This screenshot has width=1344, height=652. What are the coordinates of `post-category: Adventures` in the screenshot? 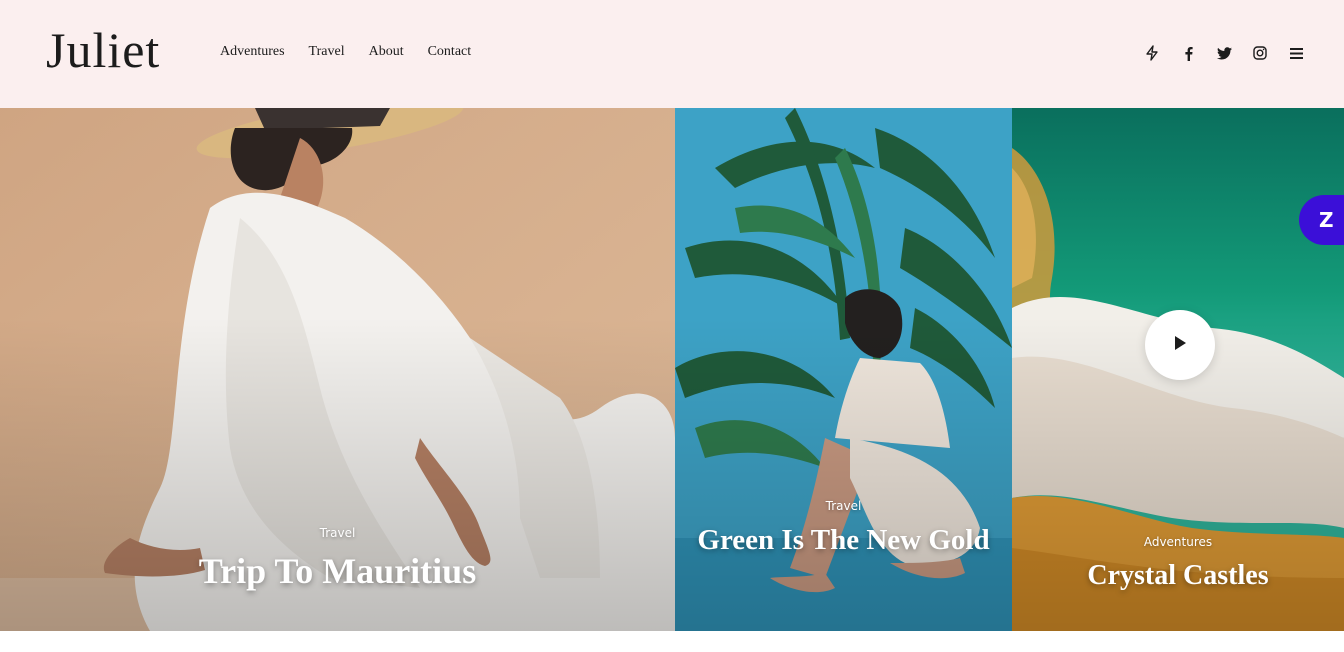 It's located at (1178, 542).